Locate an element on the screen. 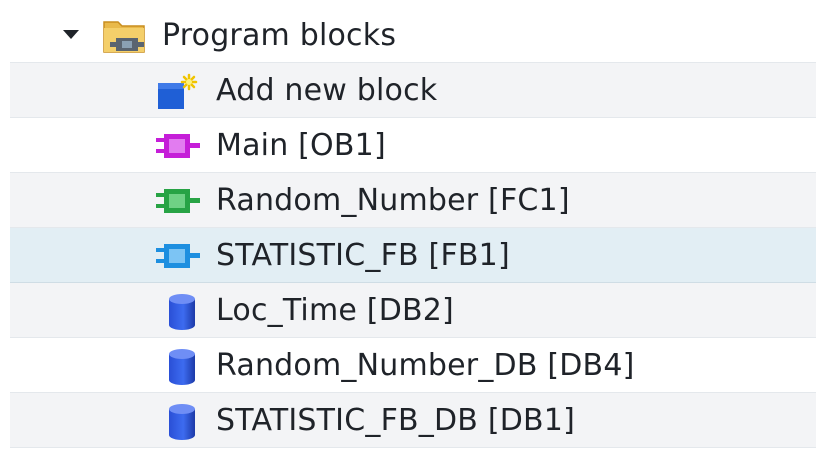 The width and height of the screenshot is (817, 470). tree-item-label: Add new block is located at coordinates (327, 90).